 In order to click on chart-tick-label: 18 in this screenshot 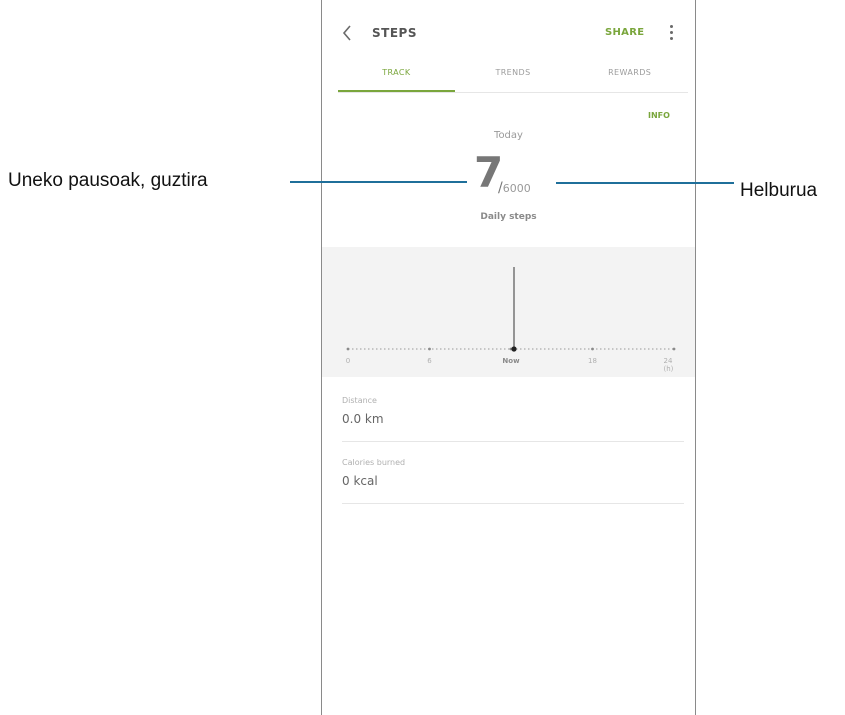, I will do `click(592, 361)`.